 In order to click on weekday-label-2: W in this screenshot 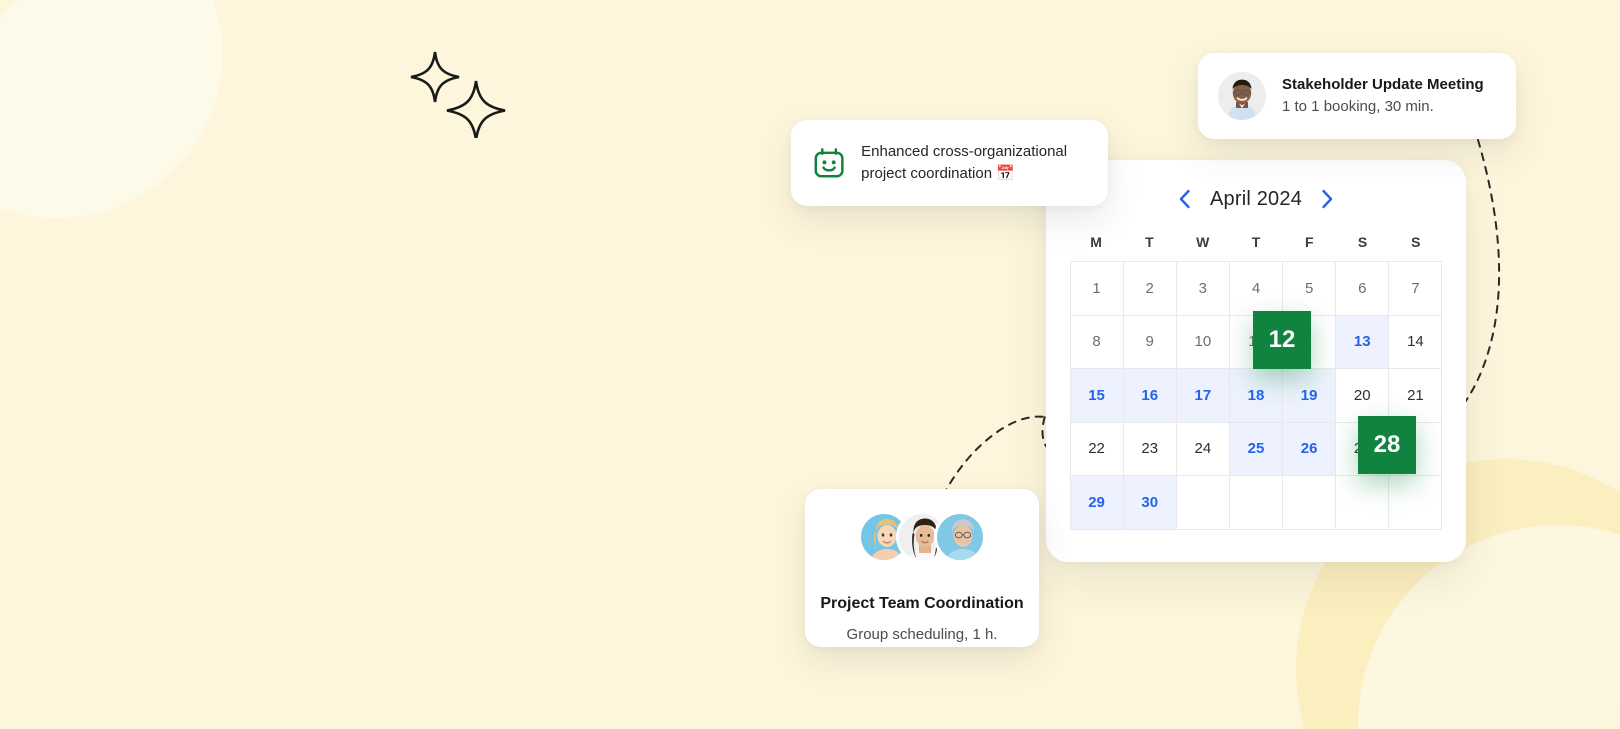, I will do `click(1203, 242)`.